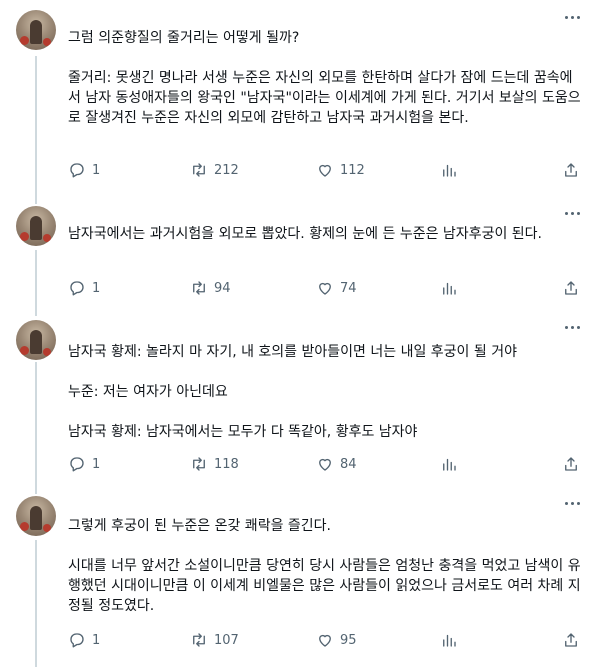 This screenshot has height=667, width=593. I want to click on like-button: 74, so click(336, 288).